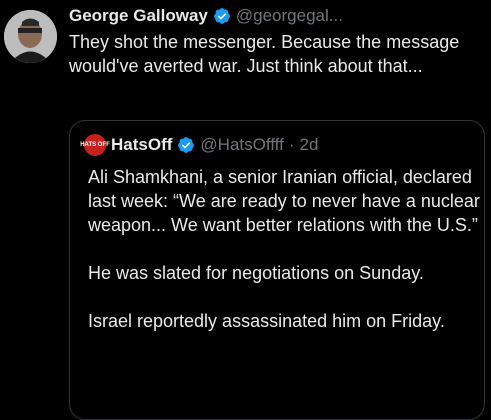  I want to click on avatar-image, so click(30, 36).